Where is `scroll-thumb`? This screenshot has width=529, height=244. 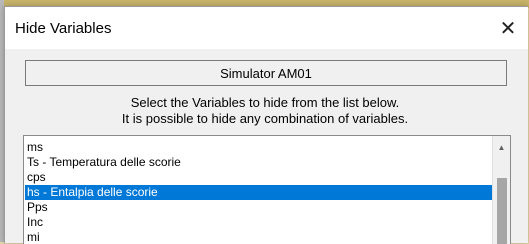
scroll-thumb is located at coordinates (502, 211).